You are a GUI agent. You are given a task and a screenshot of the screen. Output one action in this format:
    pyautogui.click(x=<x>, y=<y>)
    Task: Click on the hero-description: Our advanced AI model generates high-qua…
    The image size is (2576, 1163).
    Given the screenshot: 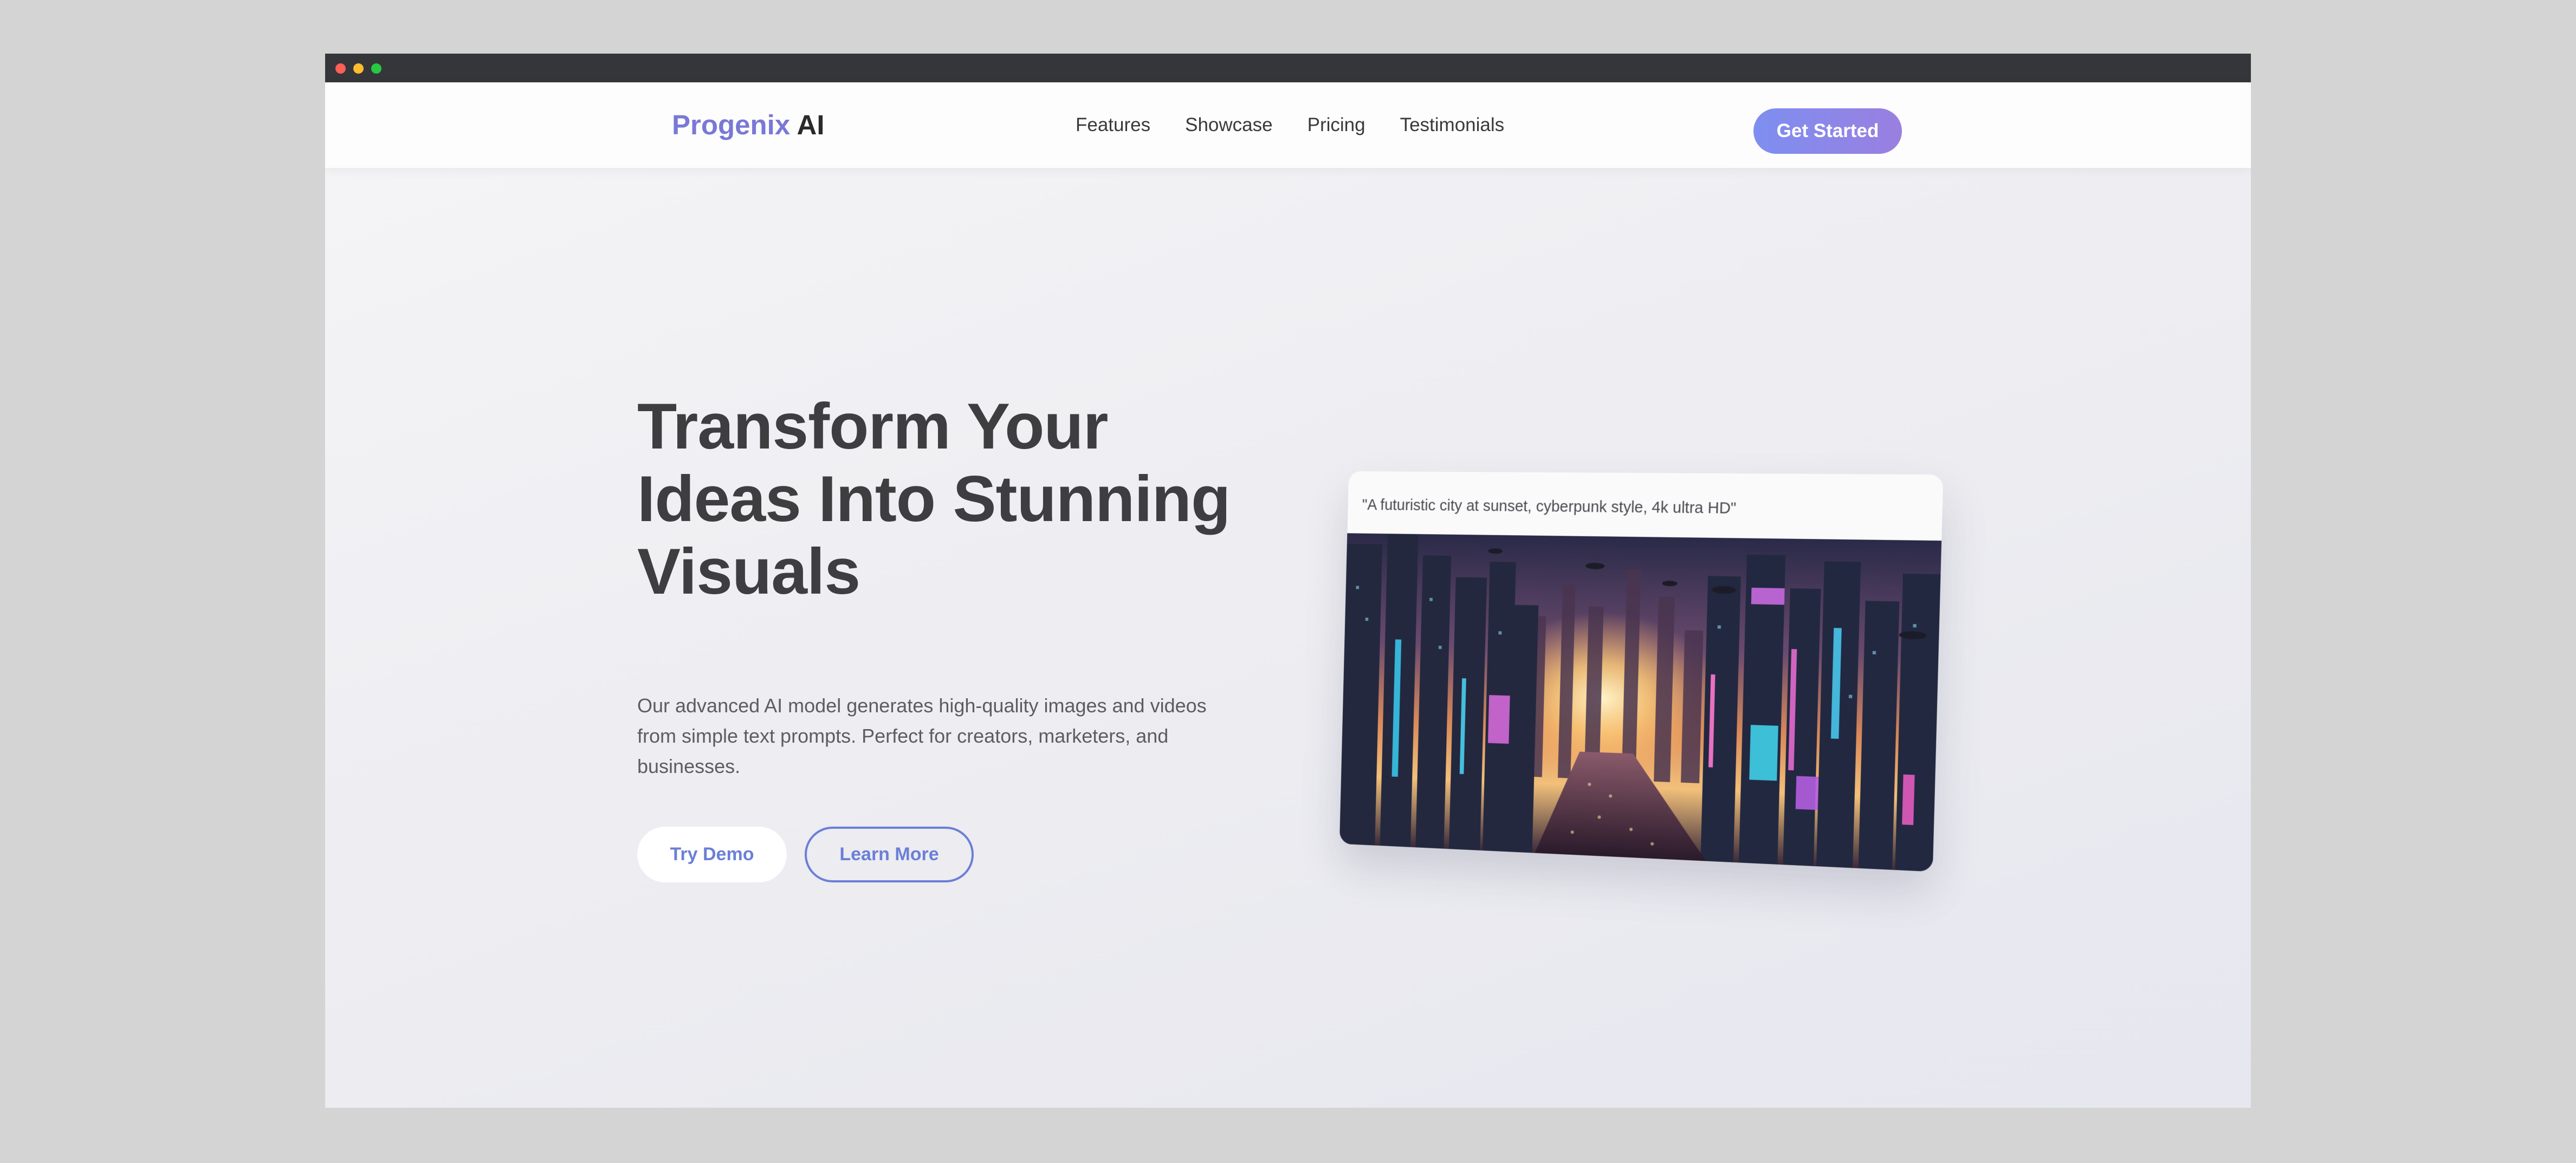 What is the action you would take?
    pyautogui.click(x=940, y=736)
    